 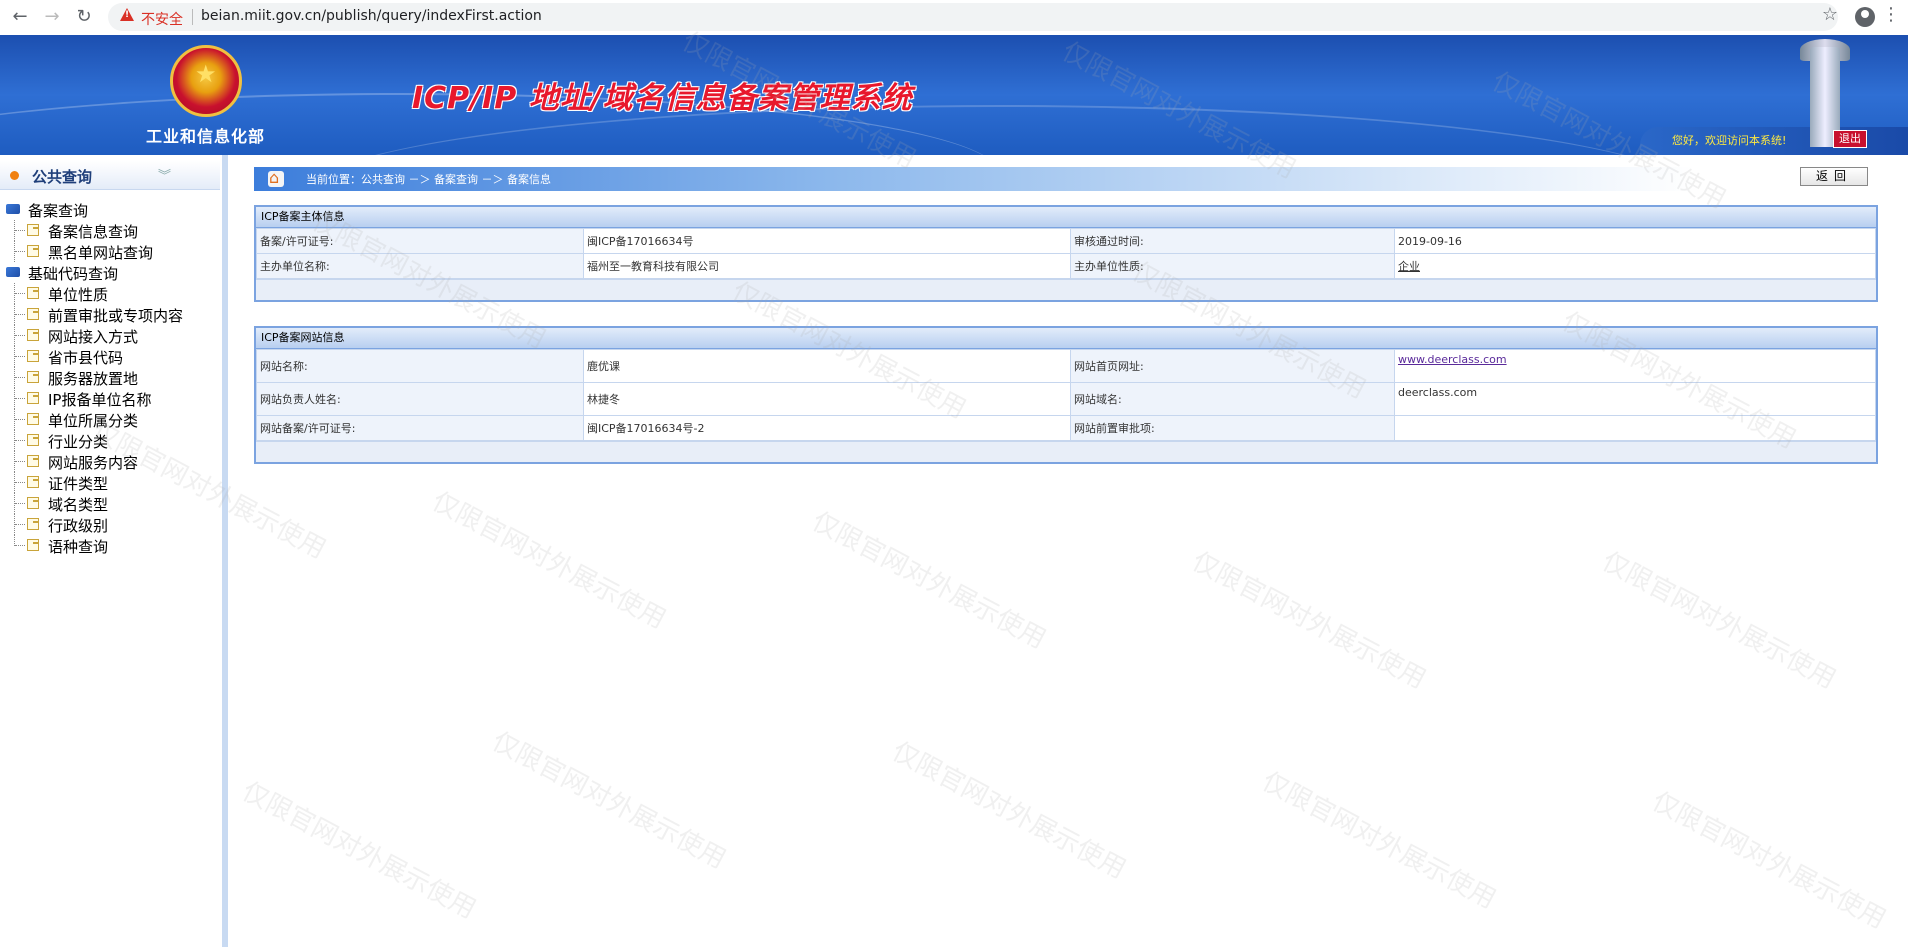 I want to click on panel-title: ICP备案主体信息, so click(x=1066, y=217).